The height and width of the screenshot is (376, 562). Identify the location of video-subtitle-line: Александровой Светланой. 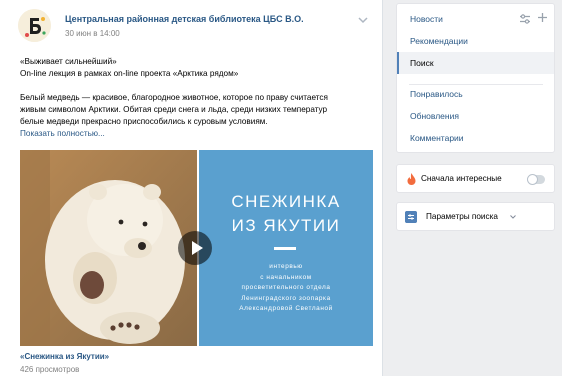
(286, 308).